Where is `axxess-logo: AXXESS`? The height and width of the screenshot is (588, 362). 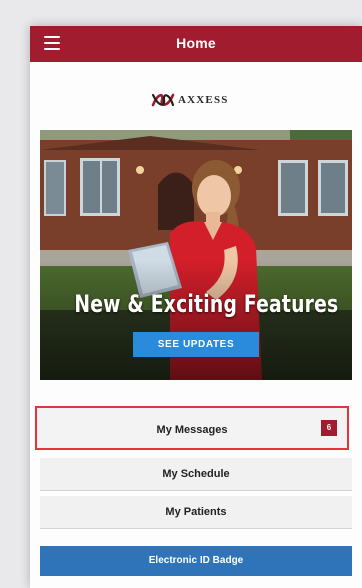 axxess-logo: AXXESS is located at coordinates (189, 100).